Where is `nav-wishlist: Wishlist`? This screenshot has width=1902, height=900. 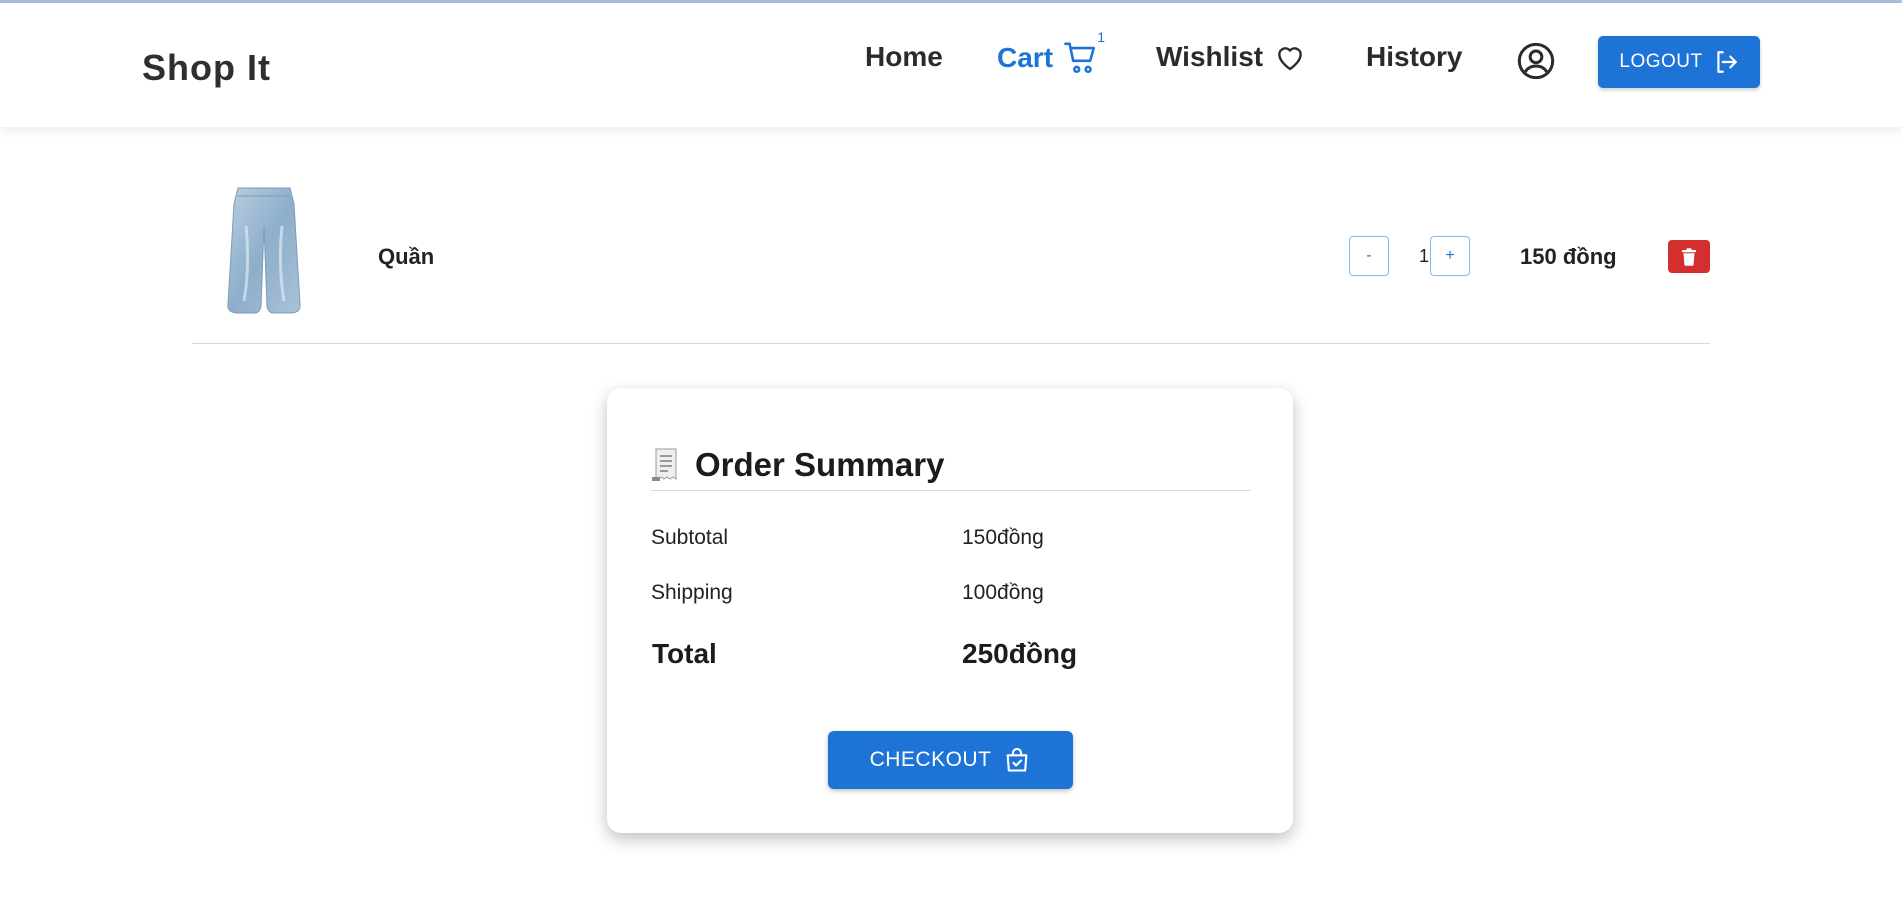 nav-wishlist: Wishlist is located at coordinates (1231, 57).